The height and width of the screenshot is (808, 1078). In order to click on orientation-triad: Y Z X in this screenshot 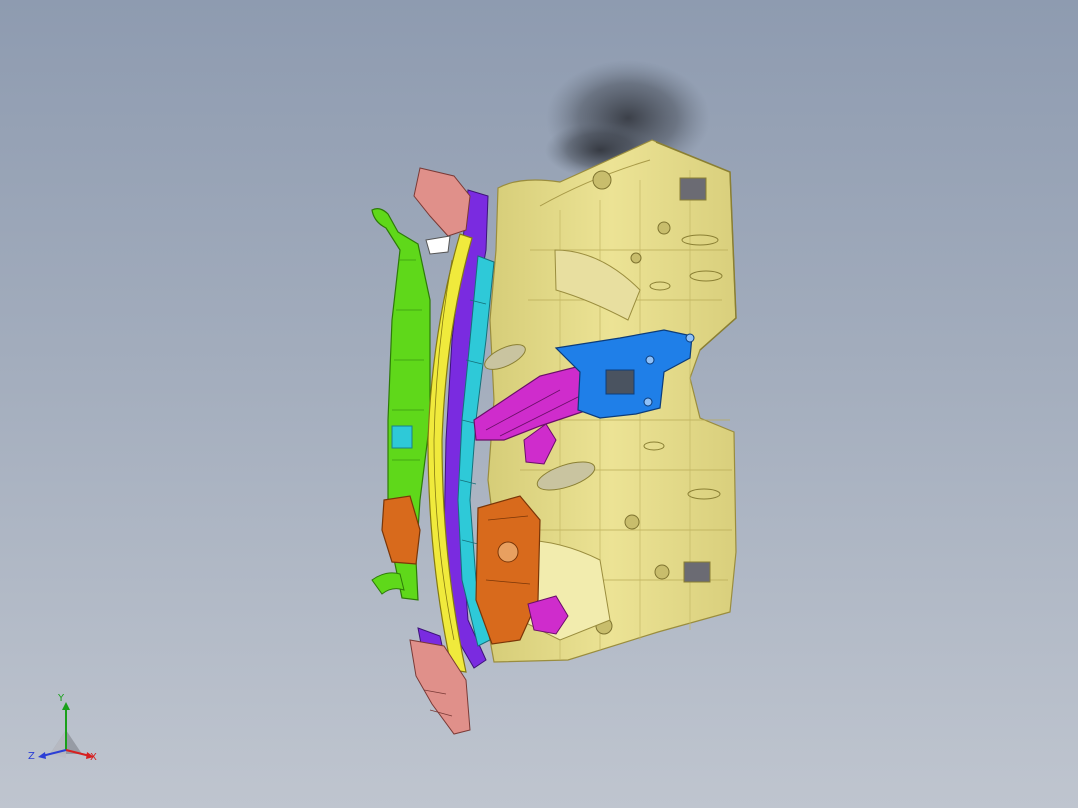, I will do `click(66, 732)`.